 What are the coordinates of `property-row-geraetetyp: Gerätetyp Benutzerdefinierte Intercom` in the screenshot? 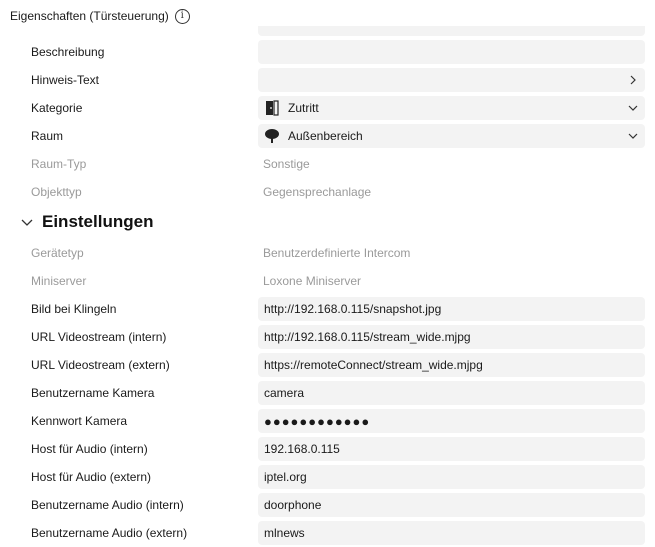 It's located at (327, 253).